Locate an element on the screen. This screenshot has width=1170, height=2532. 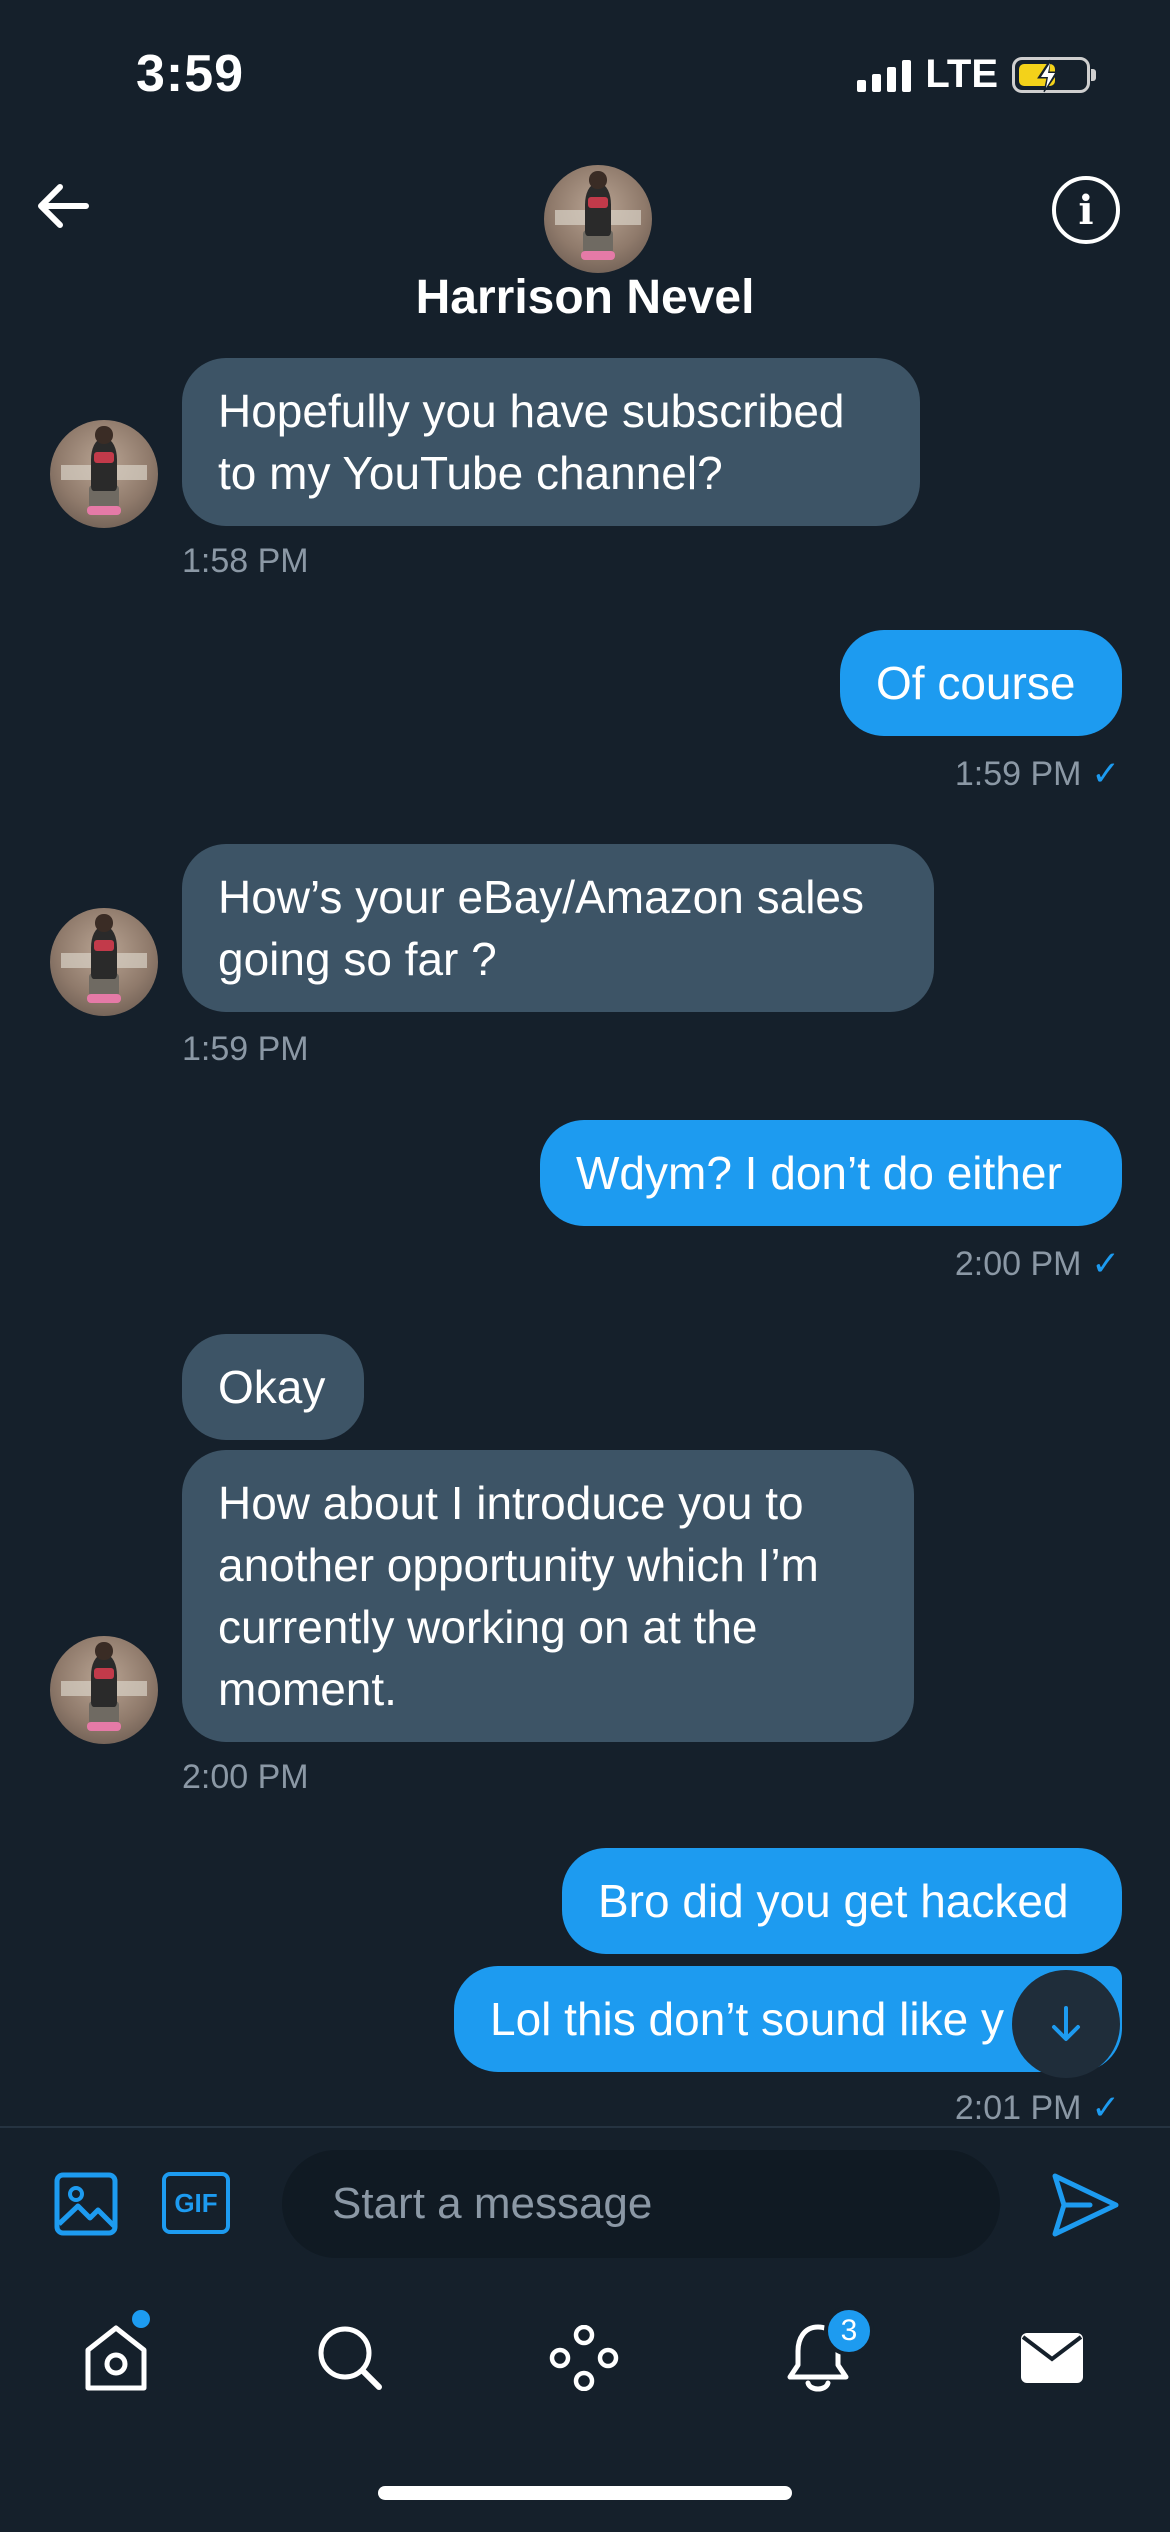
search-icon is located at coordinates (350, 2358).